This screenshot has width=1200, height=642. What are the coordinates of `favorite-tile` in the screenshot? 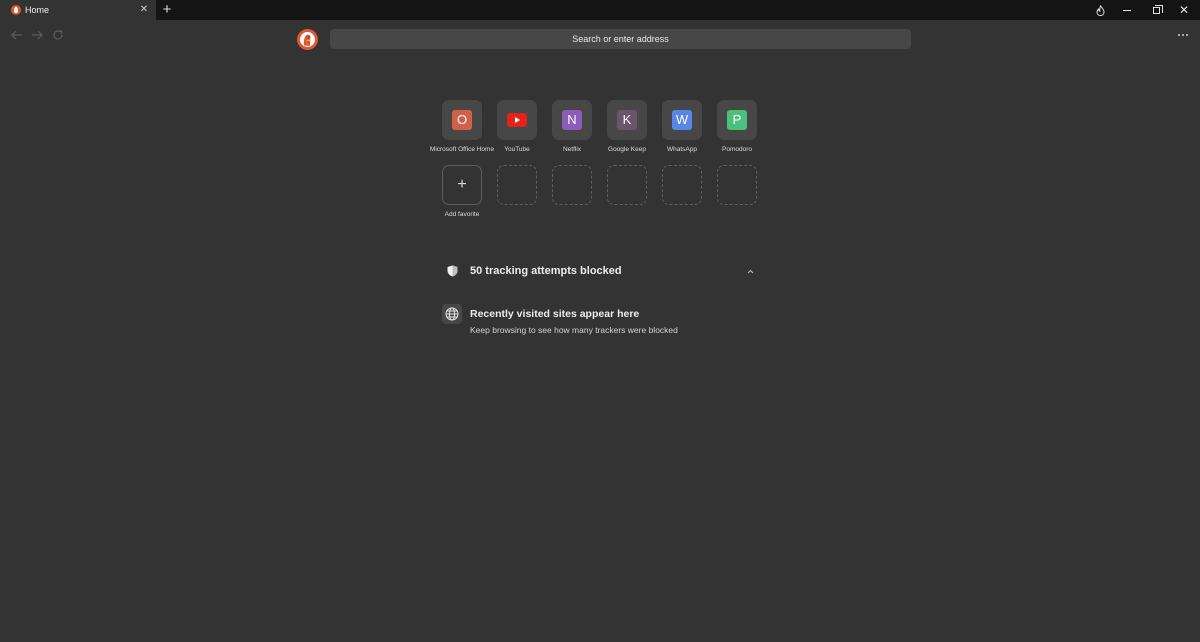 It's located at (517, 120).